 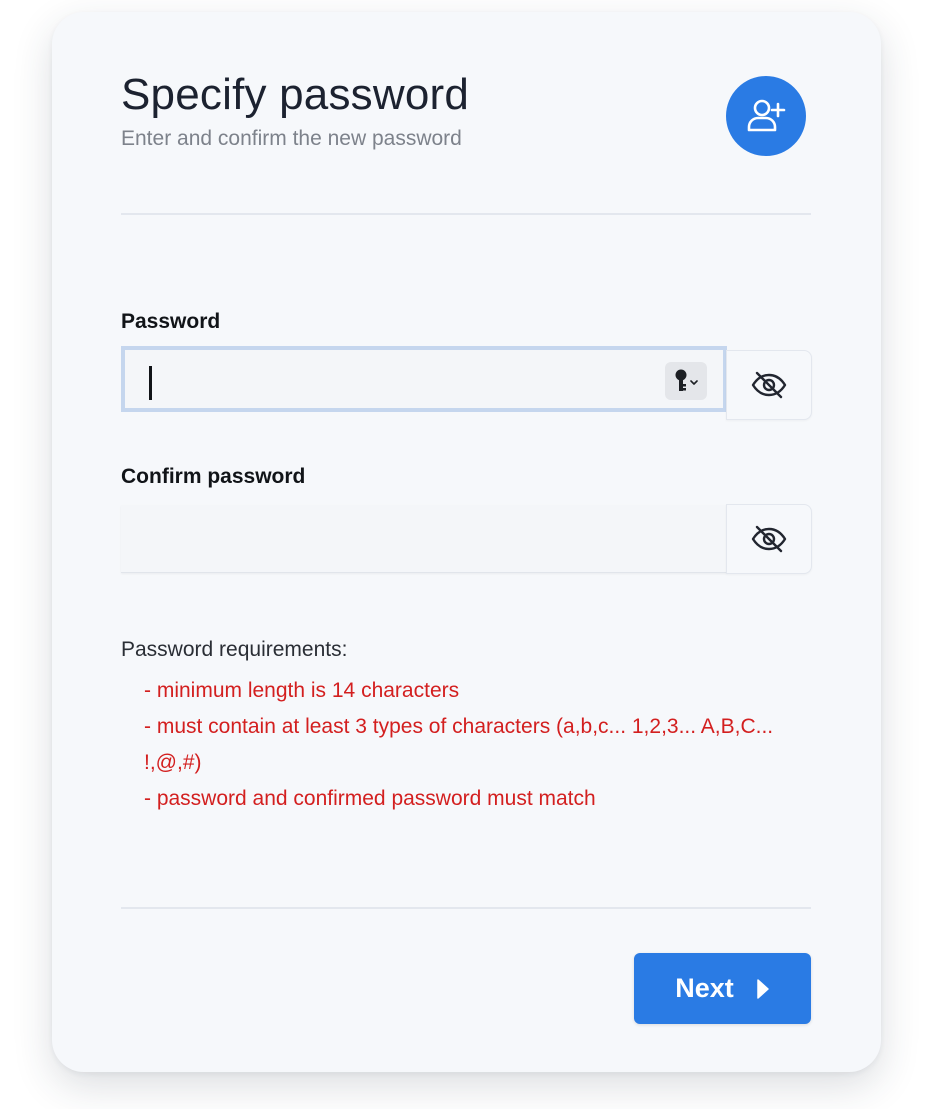 What do you see at coordinates (213, 476) in the screenshot?
I see `confirm-password-label: Confirm password` at bounding box center [213, 476].